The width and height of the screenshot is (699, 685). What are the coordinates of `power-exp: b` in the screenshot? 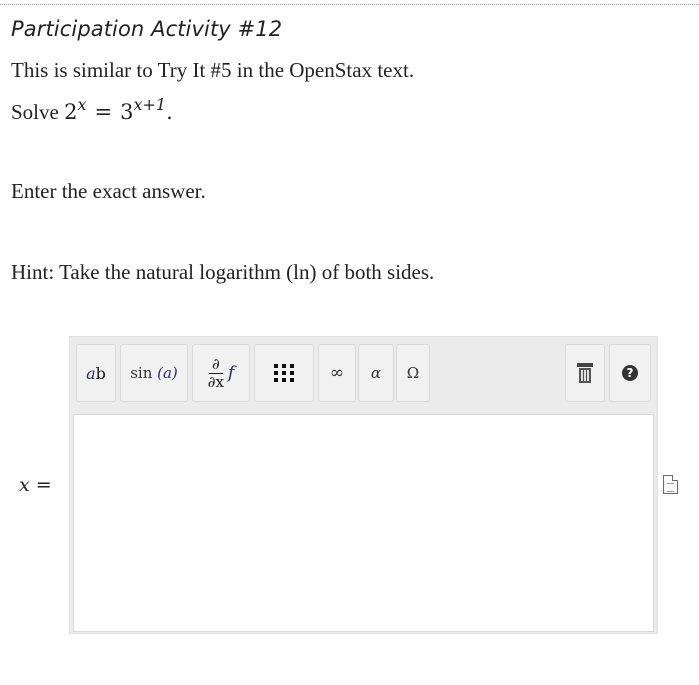 It's located at (100, 373).